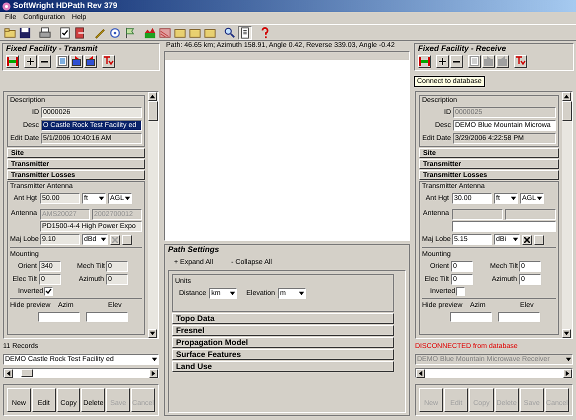 The width and height of the screenshot is (576, 420). Describe the element at coordinates (65, 6) in the screenshot. I see `window-title: SoftWright HDPath Rev 379` at that location.